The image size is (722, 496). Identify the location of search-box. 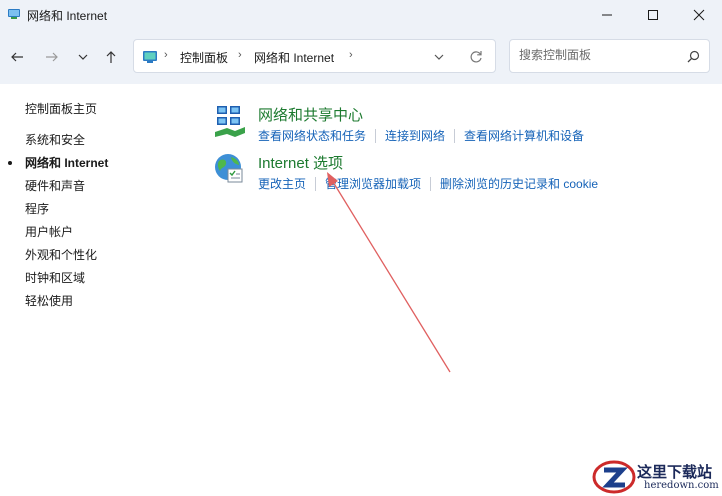
(609, 56).